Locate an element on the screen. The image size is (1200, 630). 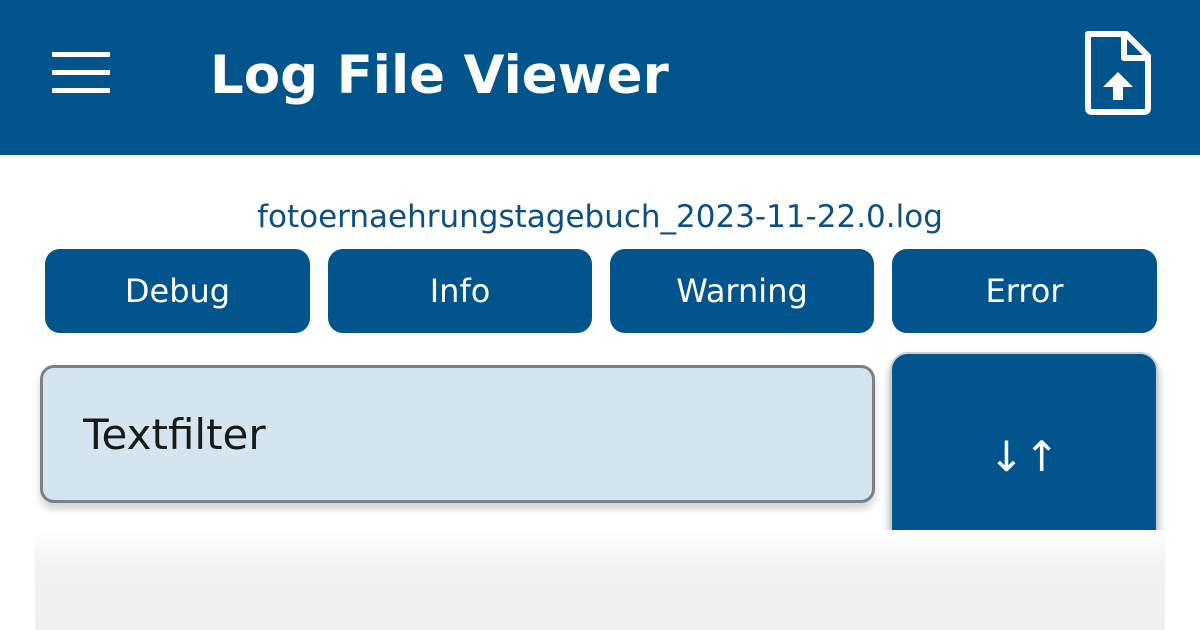
warning-filter-button: Warning is located at coordinates (742, 291).